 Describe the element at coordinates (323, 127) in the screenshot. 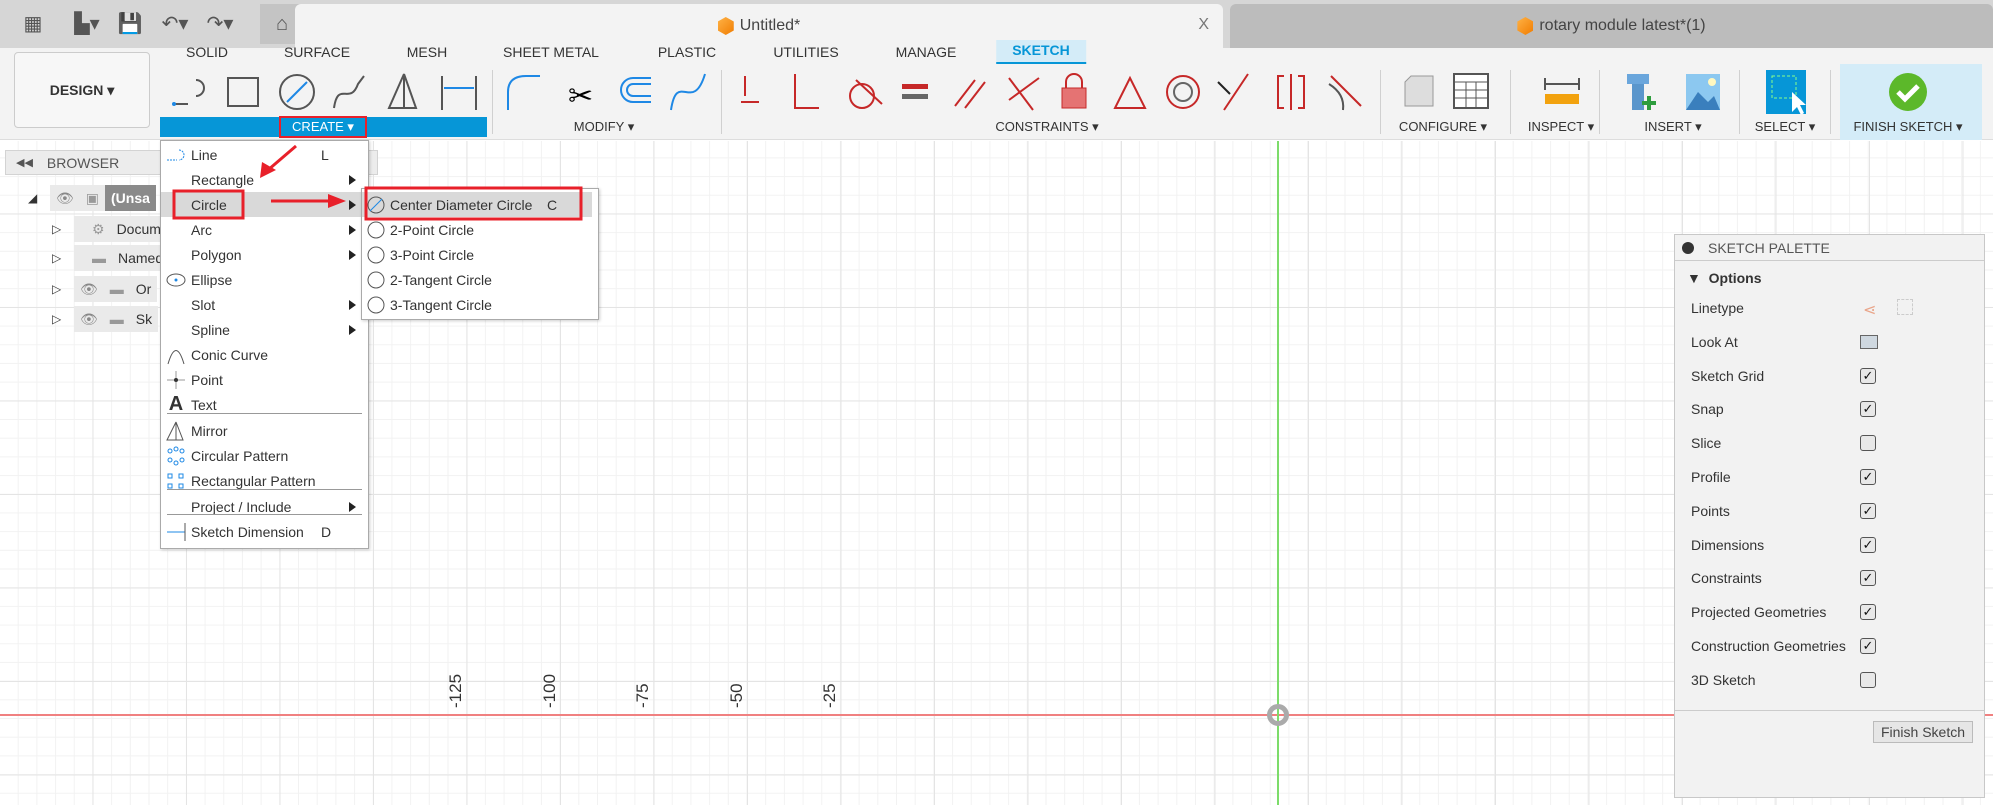

I see `annotation-box-create` at that location.